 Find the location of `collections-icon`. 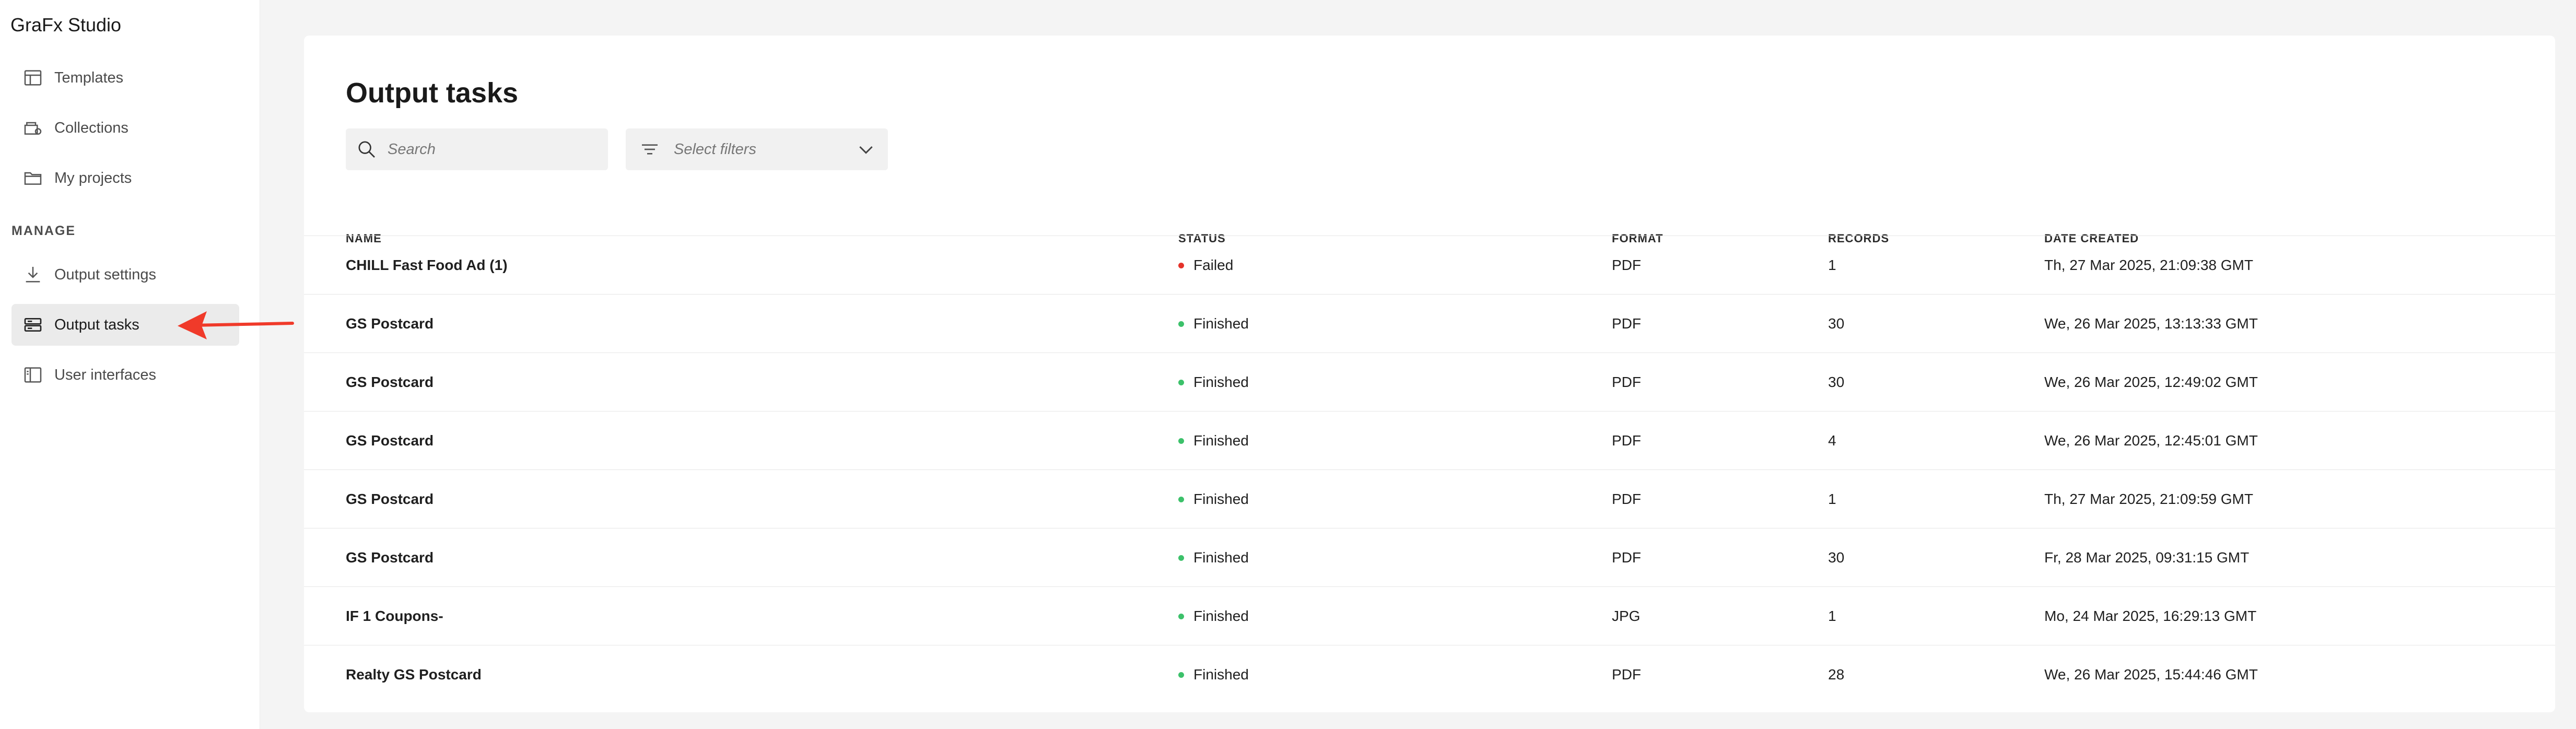

collections-icon is located at coordinates (33, 128).